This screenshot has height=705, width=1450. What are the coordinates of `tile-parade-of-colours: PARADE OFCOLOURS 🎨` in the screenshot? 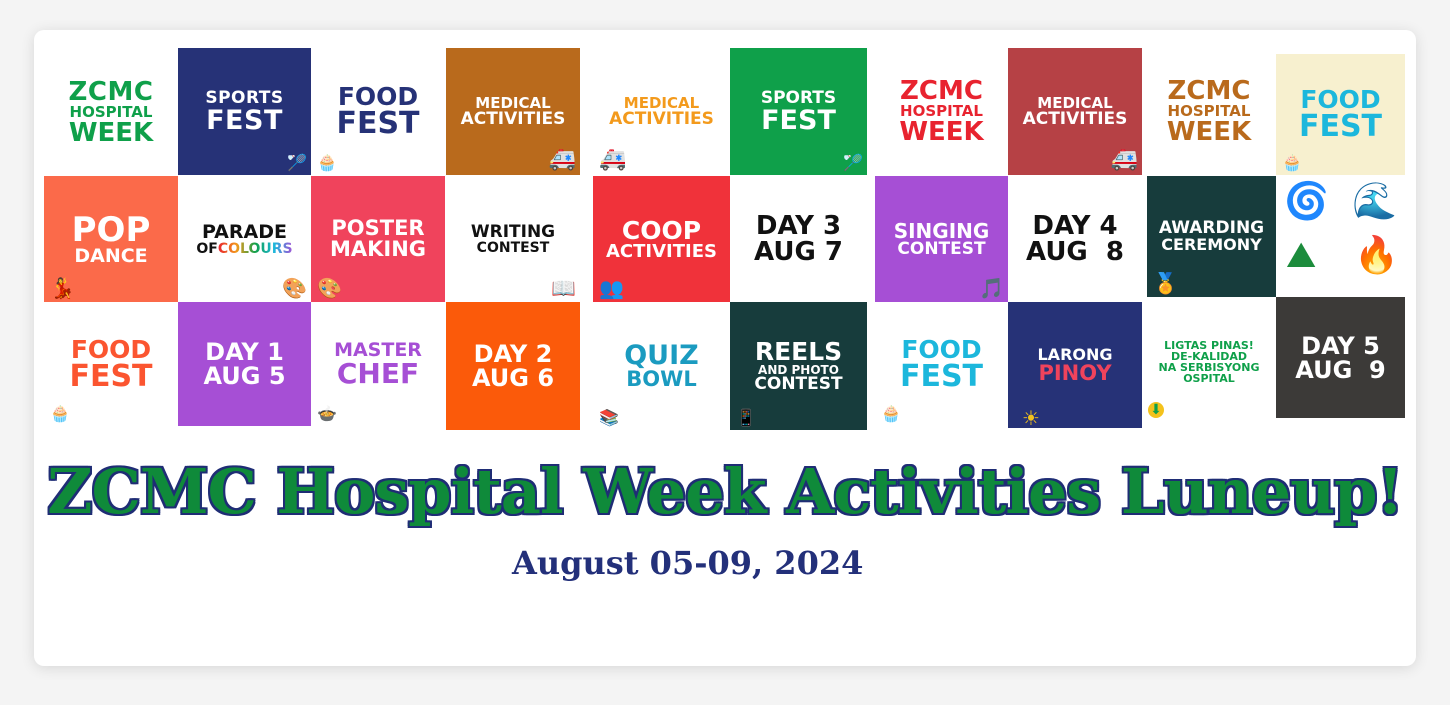 It's located at (244, 239).